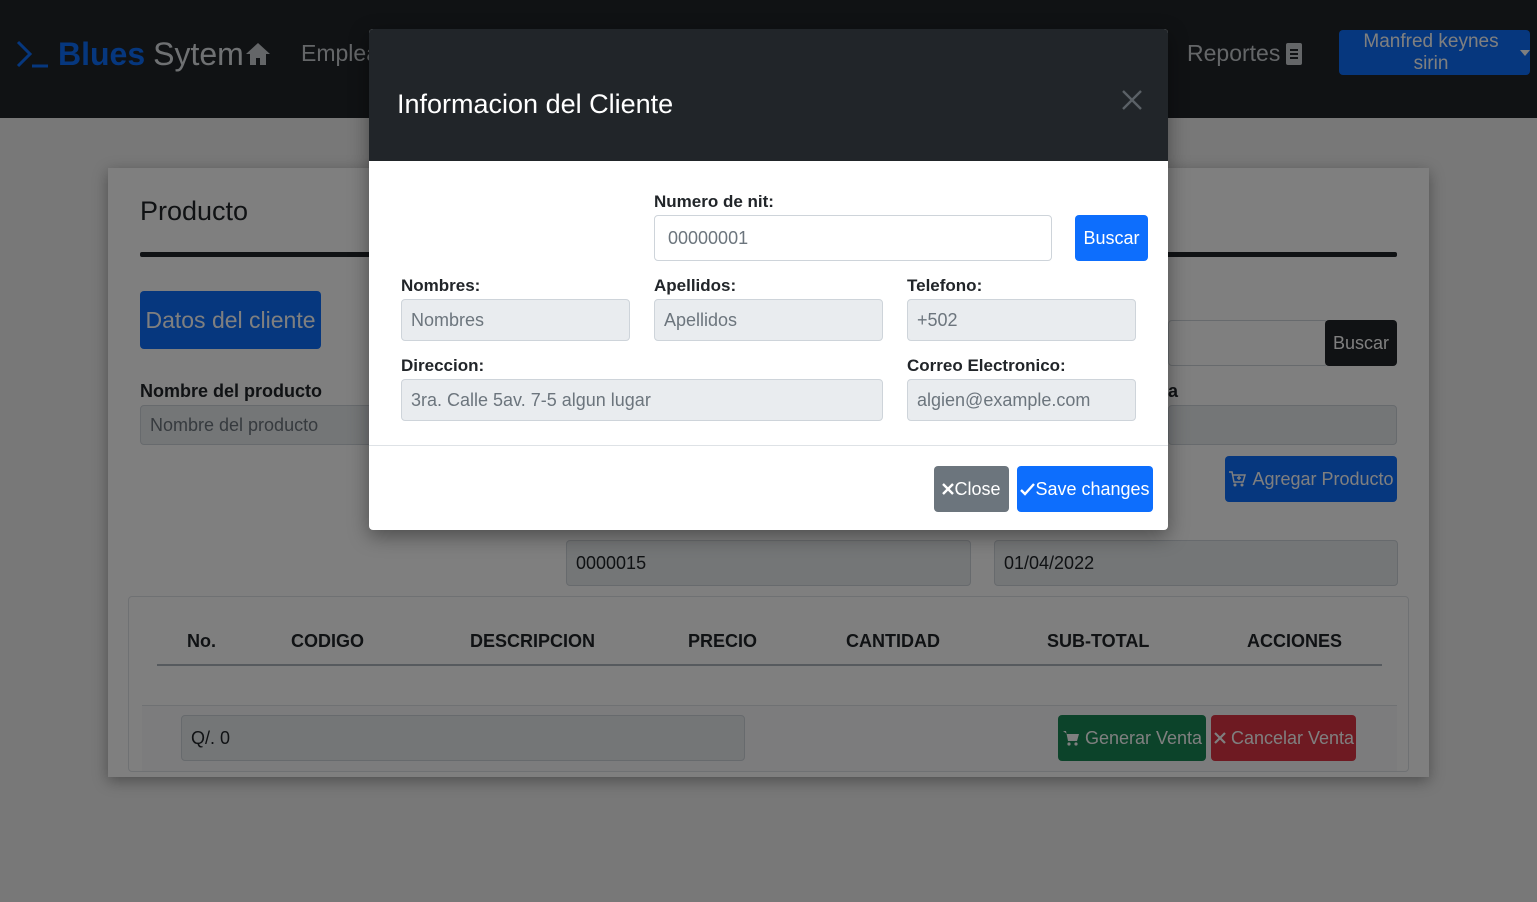 This screenshot has height=902, width=1537. I want to click on nit-input: 00000001, so click(853, 238).